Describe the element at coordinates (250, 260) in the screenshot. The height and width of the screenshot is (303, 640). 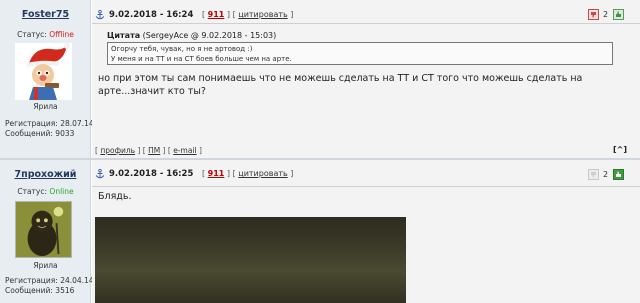
I see `post-image` at that location.